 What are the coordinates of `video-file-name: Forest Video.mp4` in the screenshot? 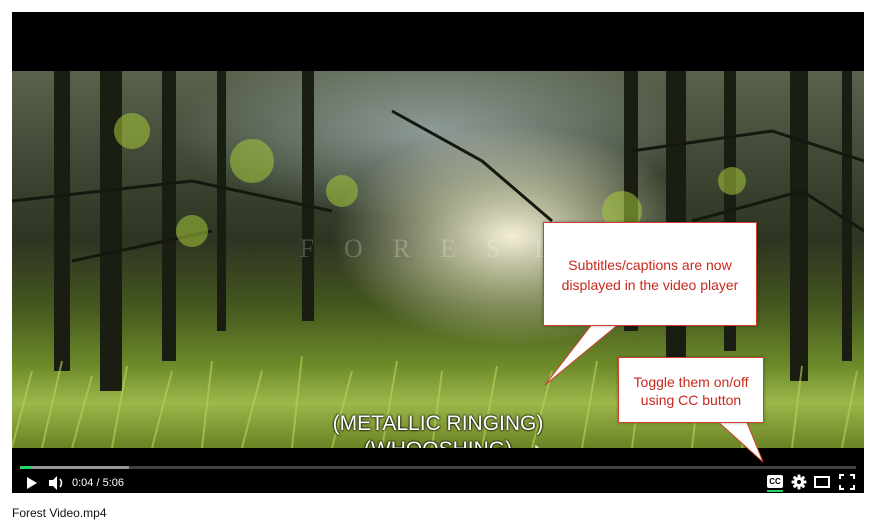 It's located at (59, 513).